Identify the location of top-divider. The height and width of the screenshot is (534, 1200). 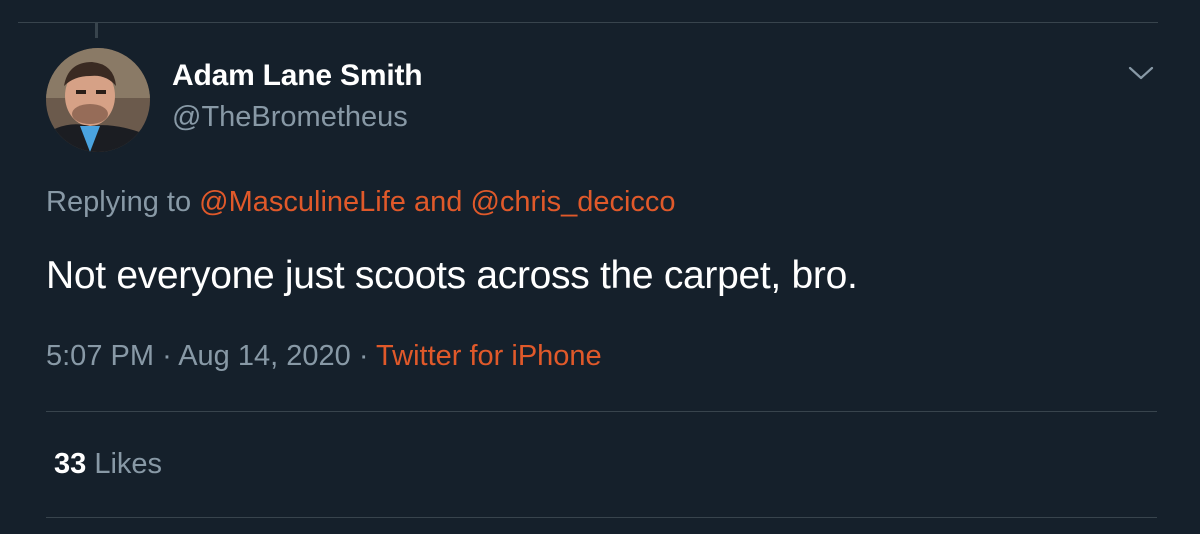
(588, 22).